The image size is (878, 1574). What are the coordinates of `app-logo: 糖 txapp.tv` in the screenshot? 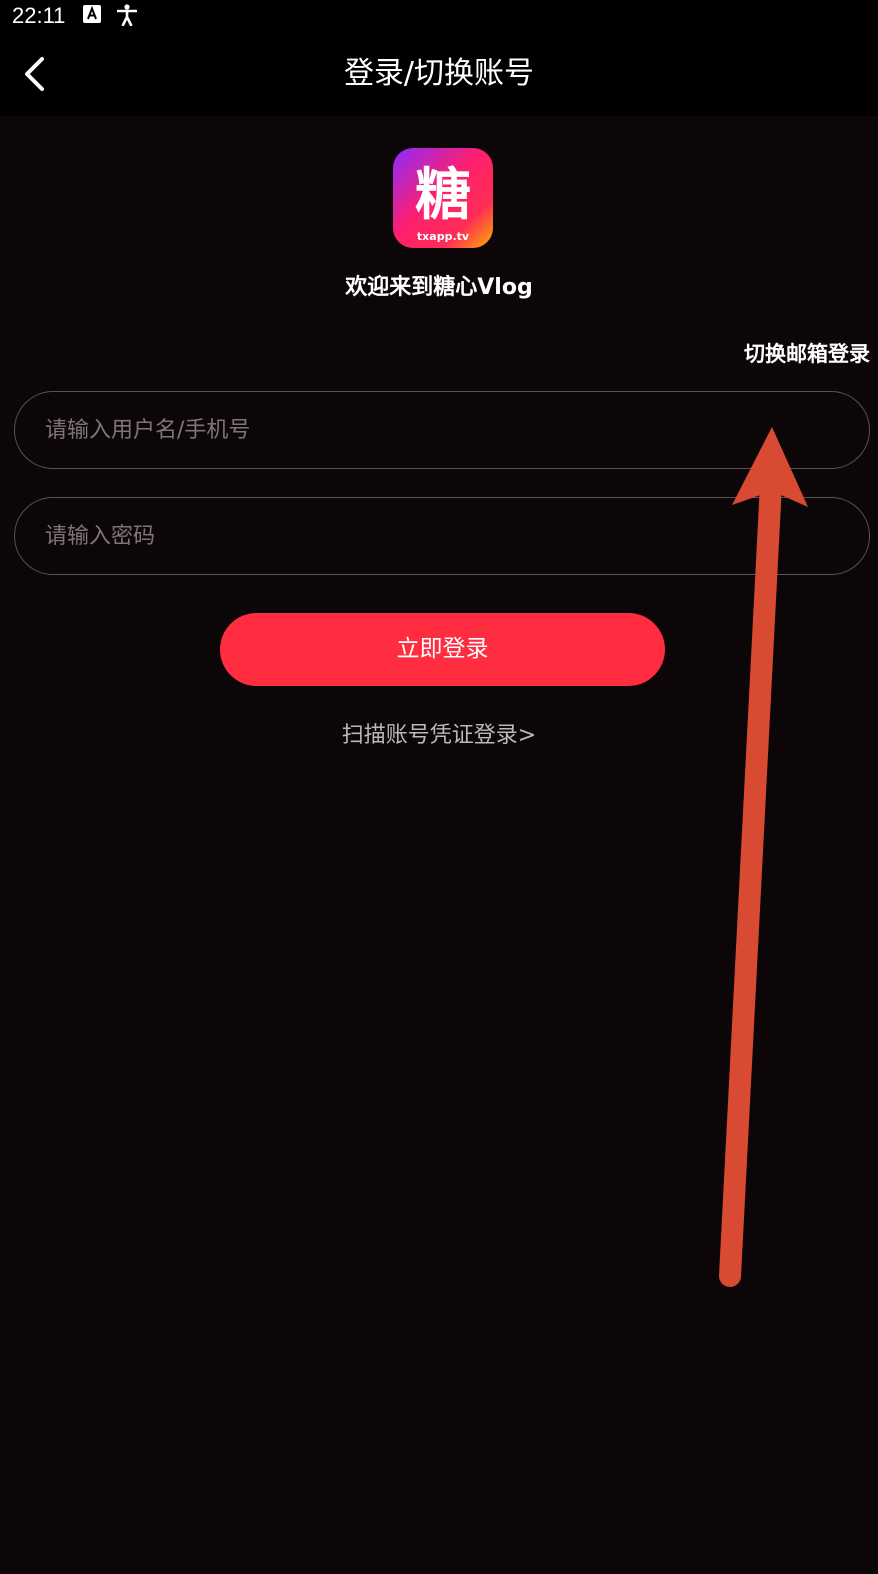 It's located at (443, 198).